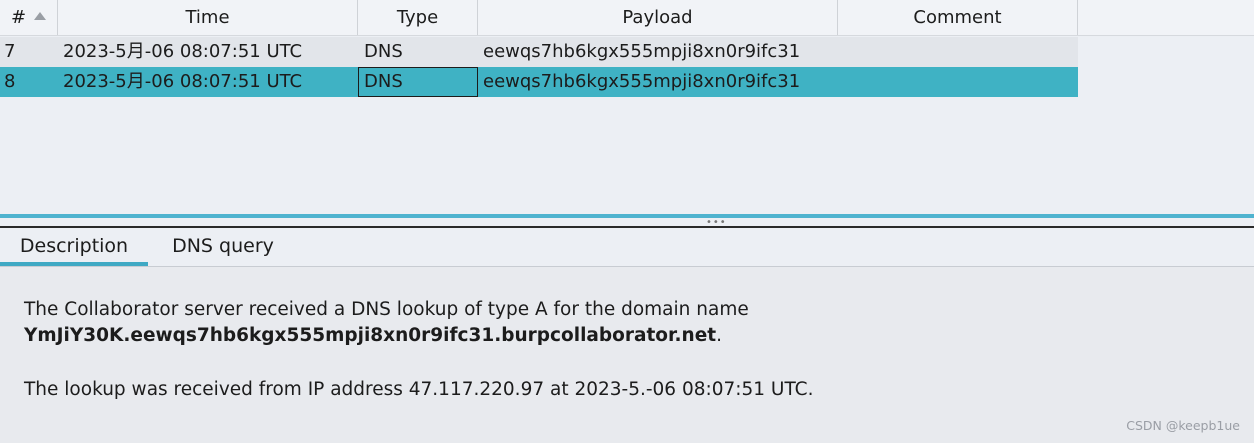 The width and height of the screenshot is (1254, 443). What do you see at coordinates (658, 17) in the screenshot?
I see `column-header-payload: Payload` at bounding box center [658, 17].